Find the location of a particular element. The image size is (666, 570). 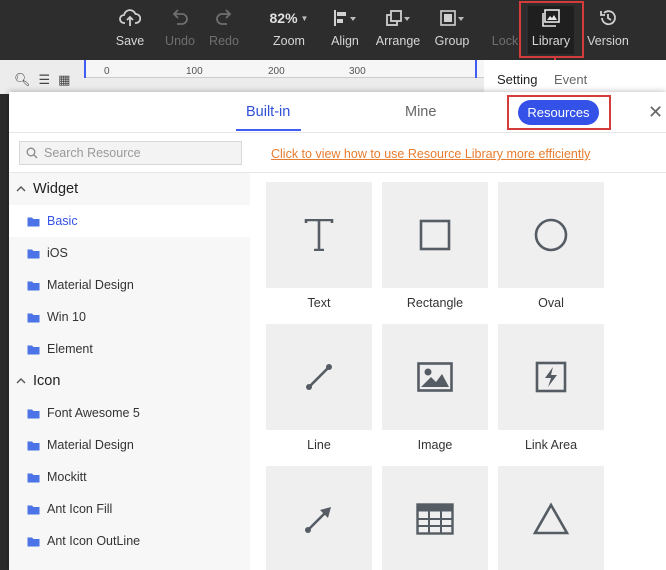

library-highlight-box is located at coordinates (551, 29).